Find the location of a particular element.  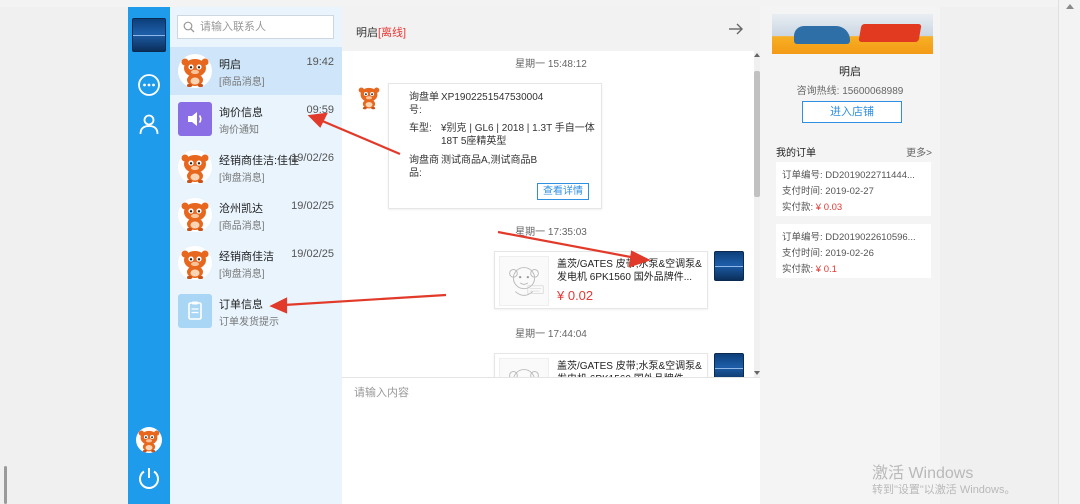

inquiry-value: 测试商品A,测试商品B is located at coordinates (489, 160).